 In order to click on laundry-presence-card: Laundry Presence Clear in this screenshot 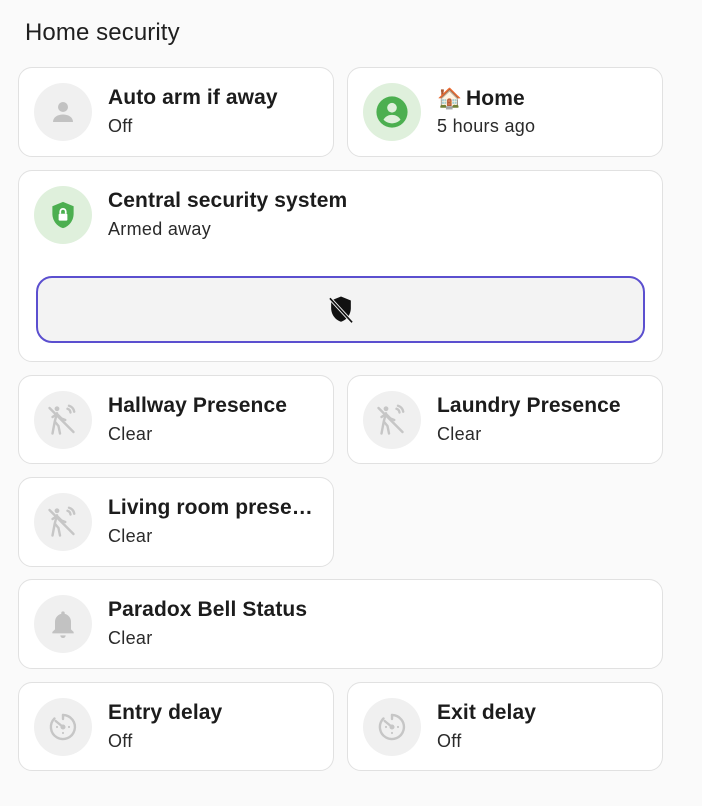, I will do `click(505, 419)`.